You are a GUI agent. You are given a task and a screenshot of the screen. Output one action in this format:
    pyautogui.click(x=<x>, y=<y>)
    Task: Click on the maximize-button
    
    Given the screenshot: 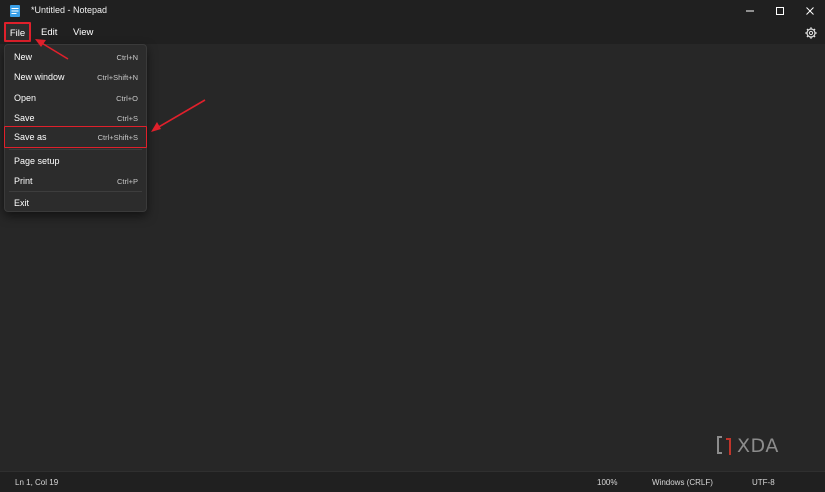 What is the action you would take?
    pyautogui.click(x=780, y=11)
    